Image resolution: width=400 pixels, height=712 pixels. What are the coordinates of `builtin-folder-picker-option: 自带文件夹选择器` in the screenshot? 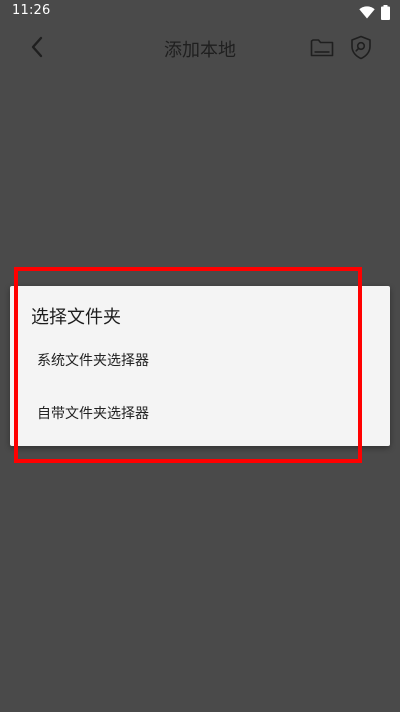 It's located at (200, 413).